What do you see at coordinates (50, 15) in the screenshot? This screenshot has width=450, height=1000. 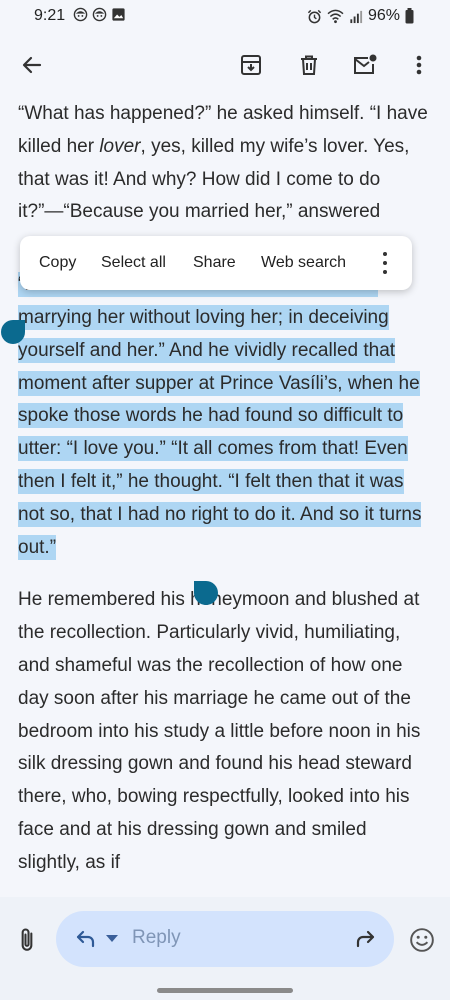 I see `status-time: 9:21` at bounding box center [50, 15].